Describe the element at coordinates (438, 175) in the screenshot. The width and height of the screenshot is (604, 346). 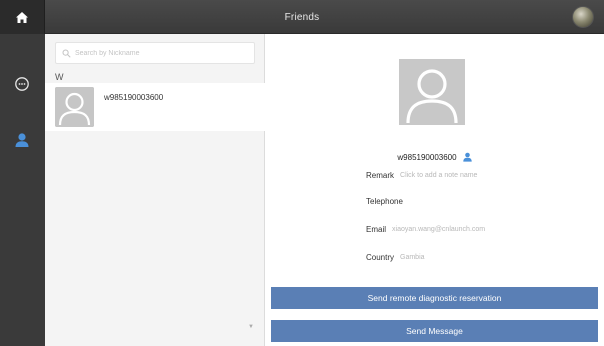
I see `remark-value: Click to add a note name` at that location.